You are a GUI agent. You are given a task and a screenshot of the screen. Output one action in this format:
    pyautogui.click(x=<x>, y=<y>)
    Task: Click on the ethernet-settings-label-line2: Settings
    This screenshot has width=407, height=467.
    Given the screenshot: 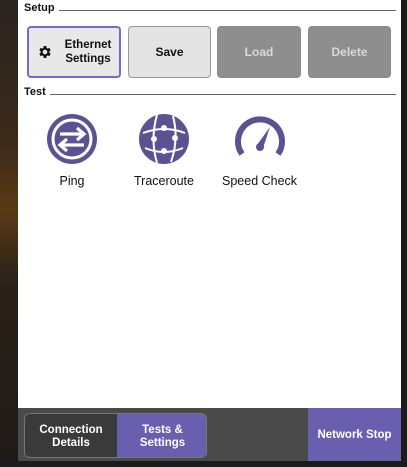 What is the action you would take?
    pyautogui.click(x=88, y=59)
    